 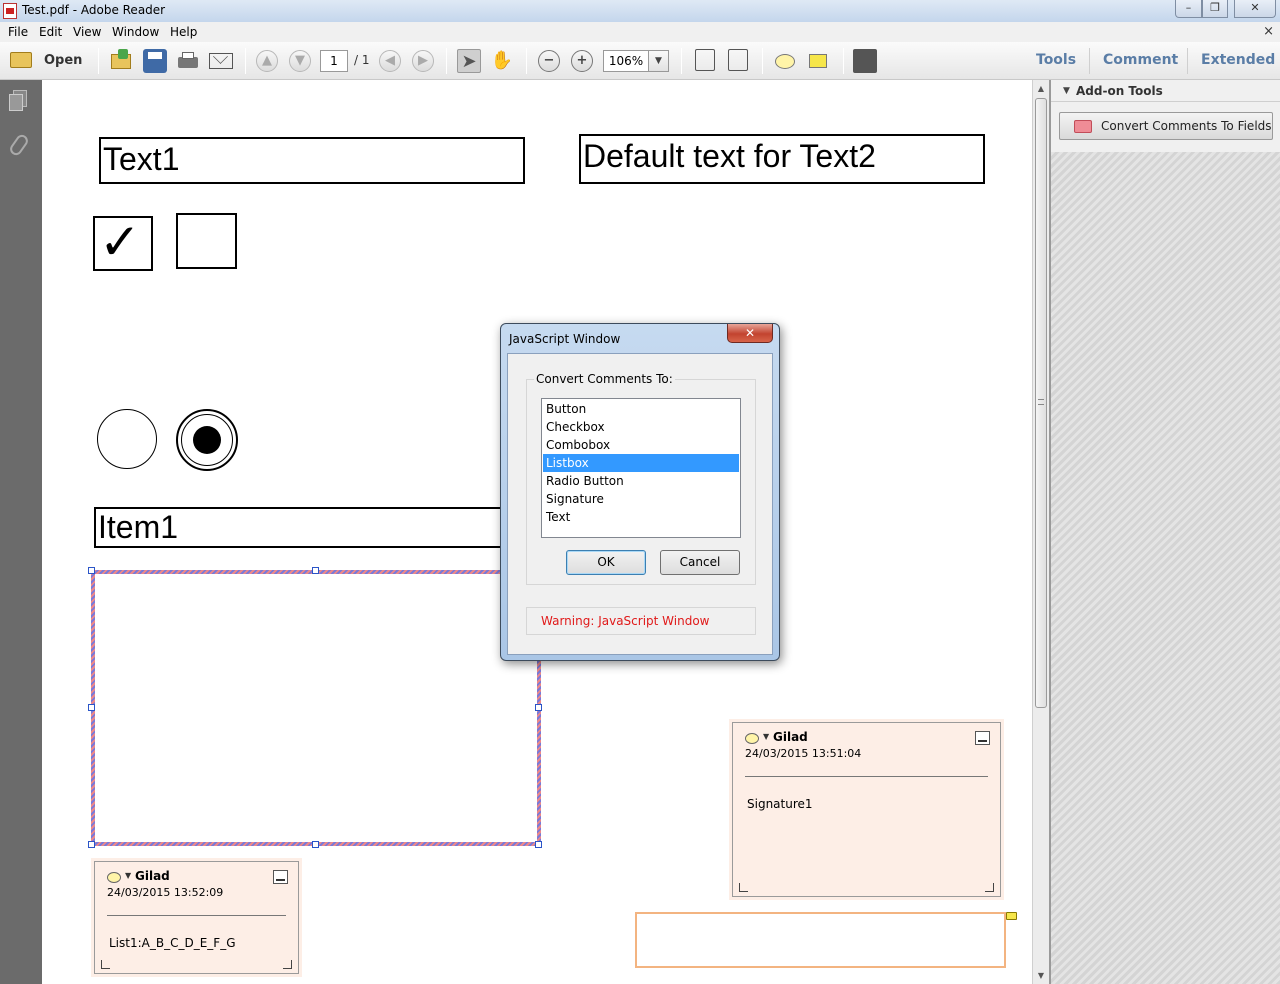 I want to click on create-pdf-button, so click(x=122, y=61).